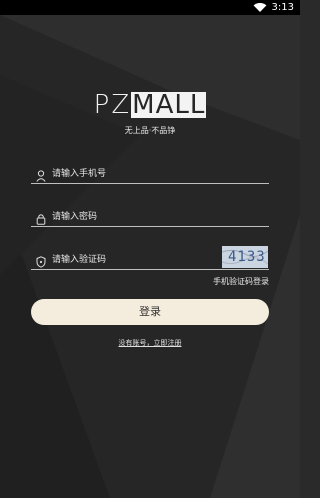 This screenshot has height=498, width=320. I want to click on captcha-code: 4133, so click(247, 257).